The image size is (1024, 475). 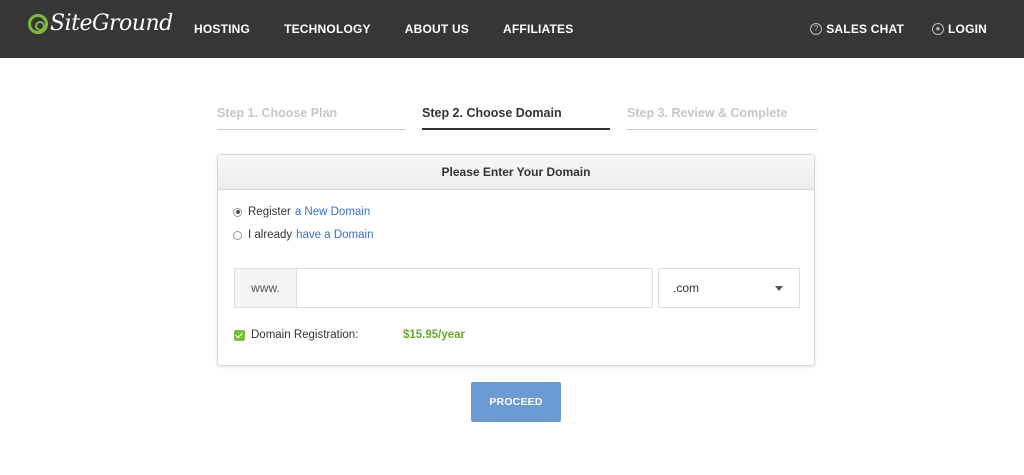 What do you see at coordinates (111, 23) in the screenshot?
I see `logo-text: SiteGround` at bounding box center [111, 23].